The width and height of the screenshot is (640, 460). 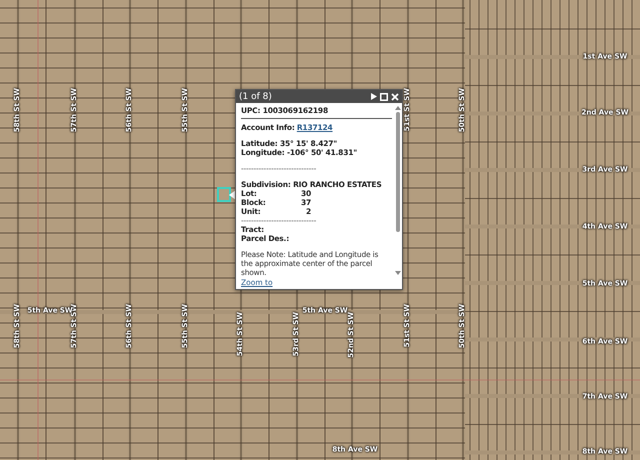 I want to click on close-icon, so click(x=395, y=96).